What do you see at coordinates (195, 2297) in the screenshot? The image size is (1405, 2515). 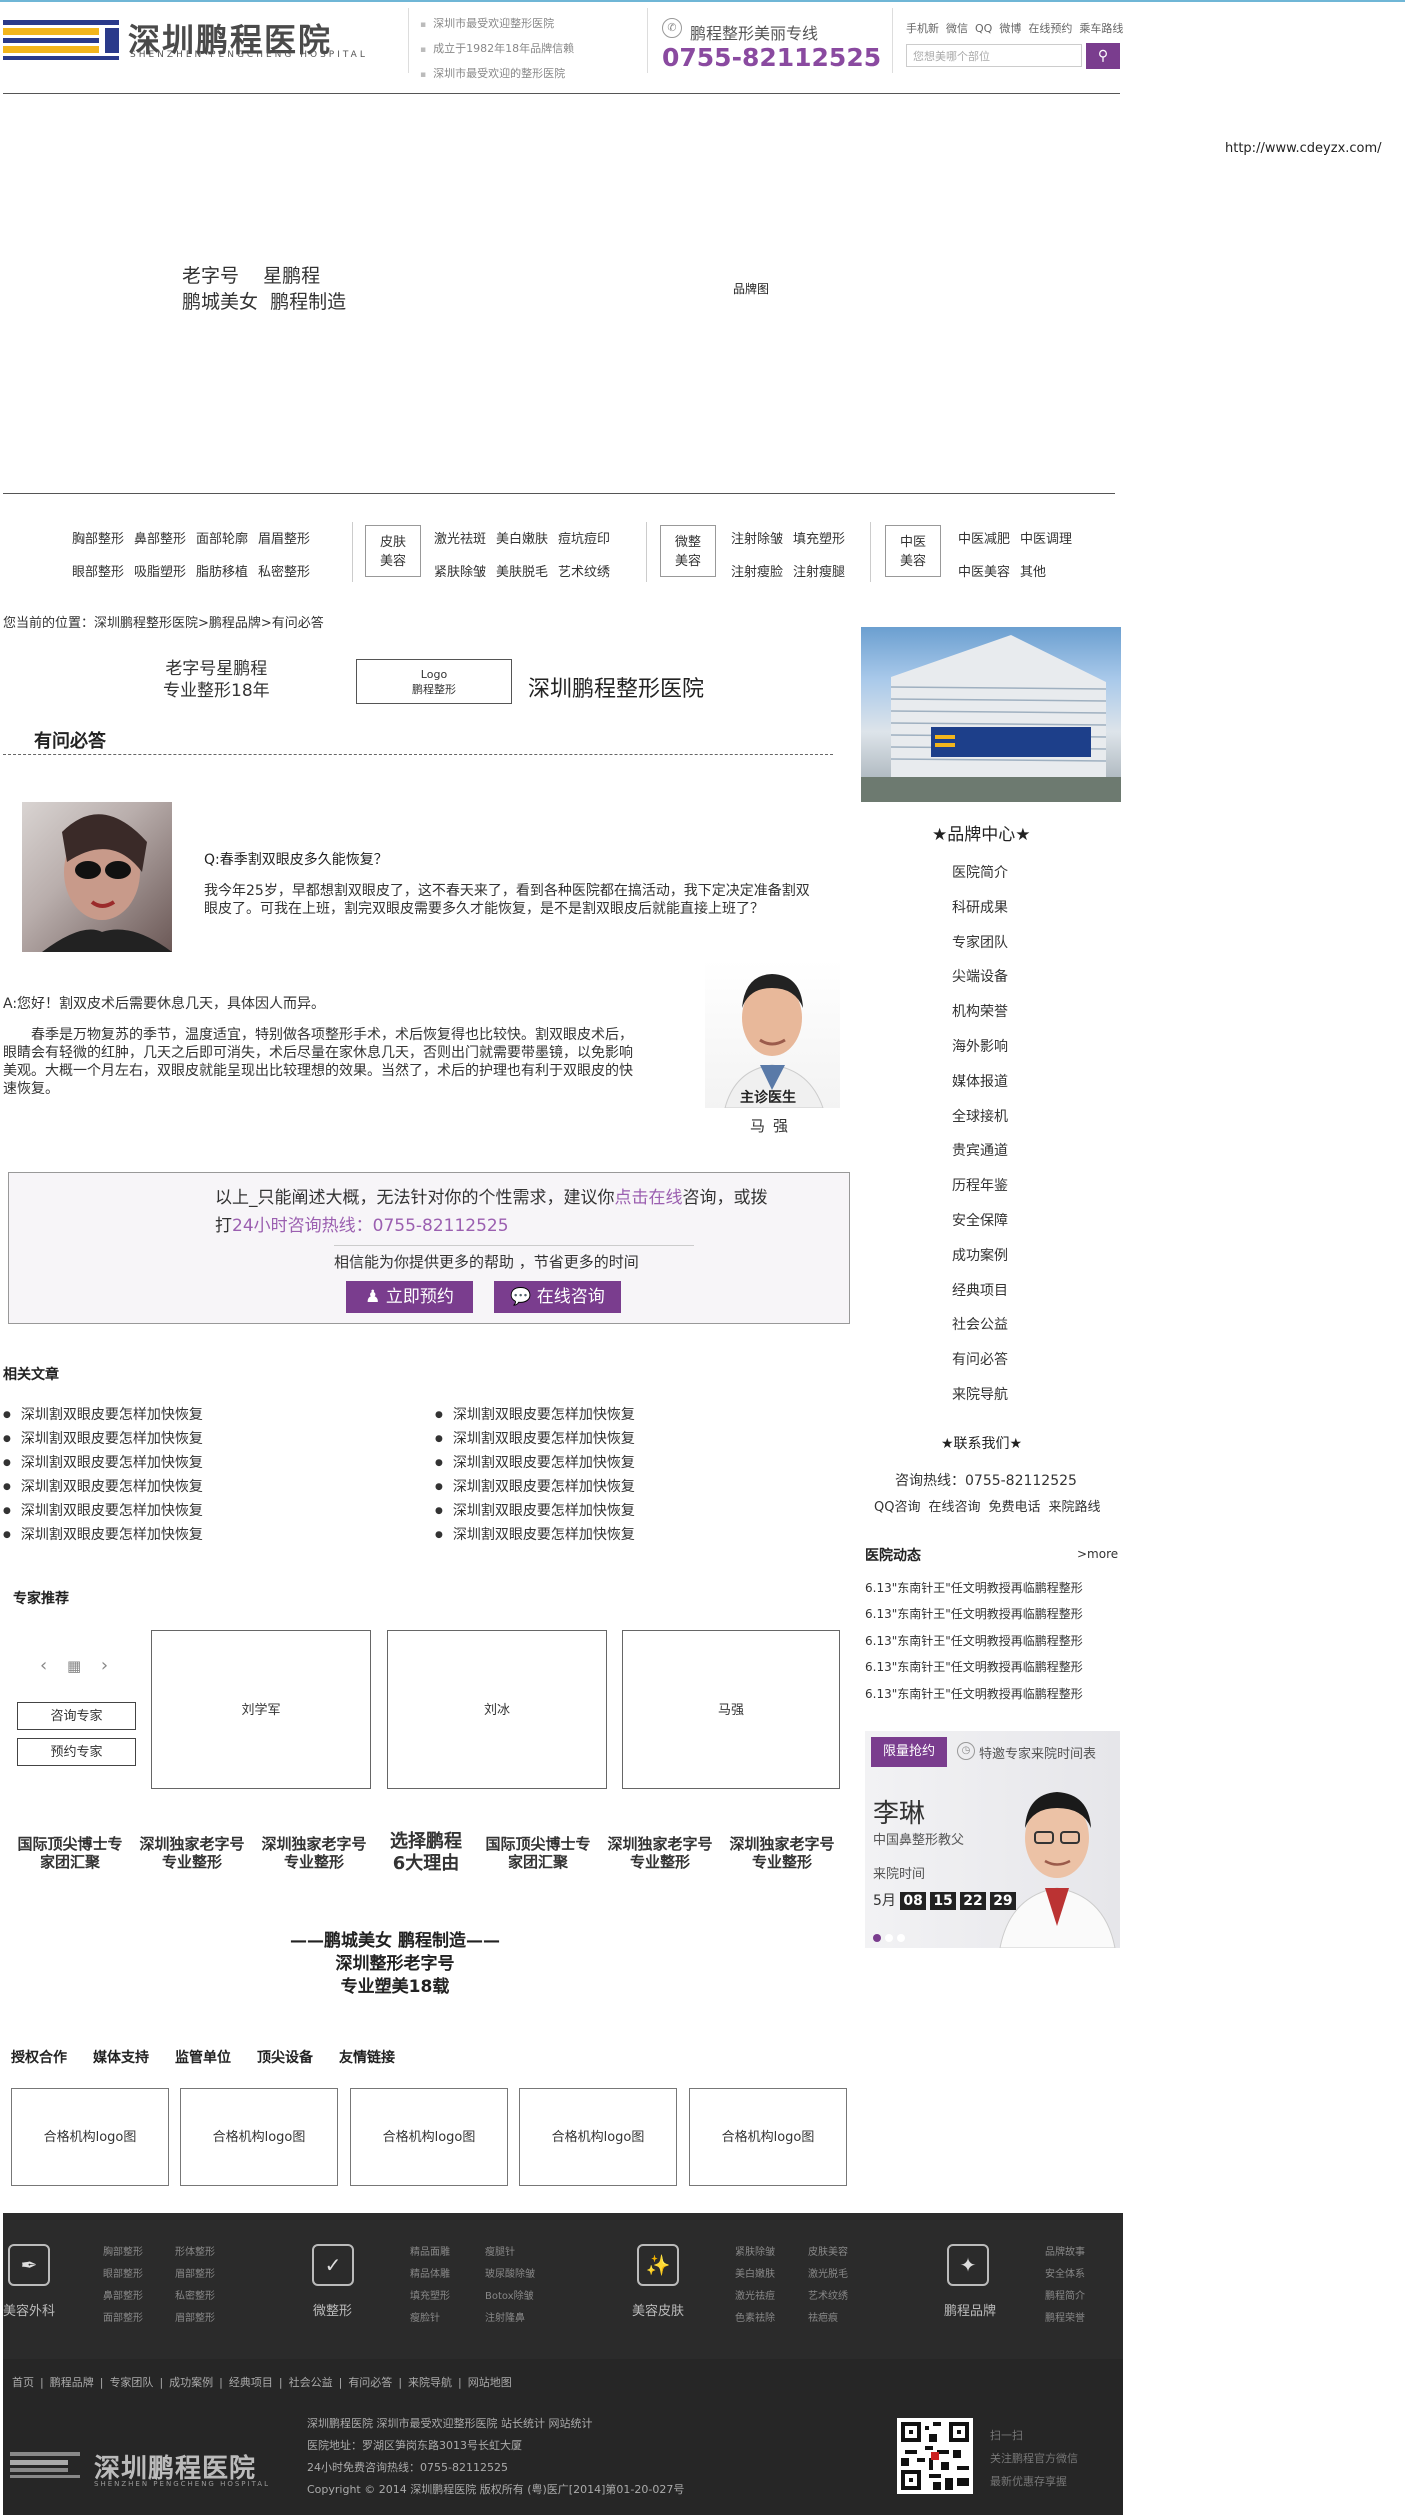 I see `footer-link: 私密整形` at bounding box center [195, 2297].